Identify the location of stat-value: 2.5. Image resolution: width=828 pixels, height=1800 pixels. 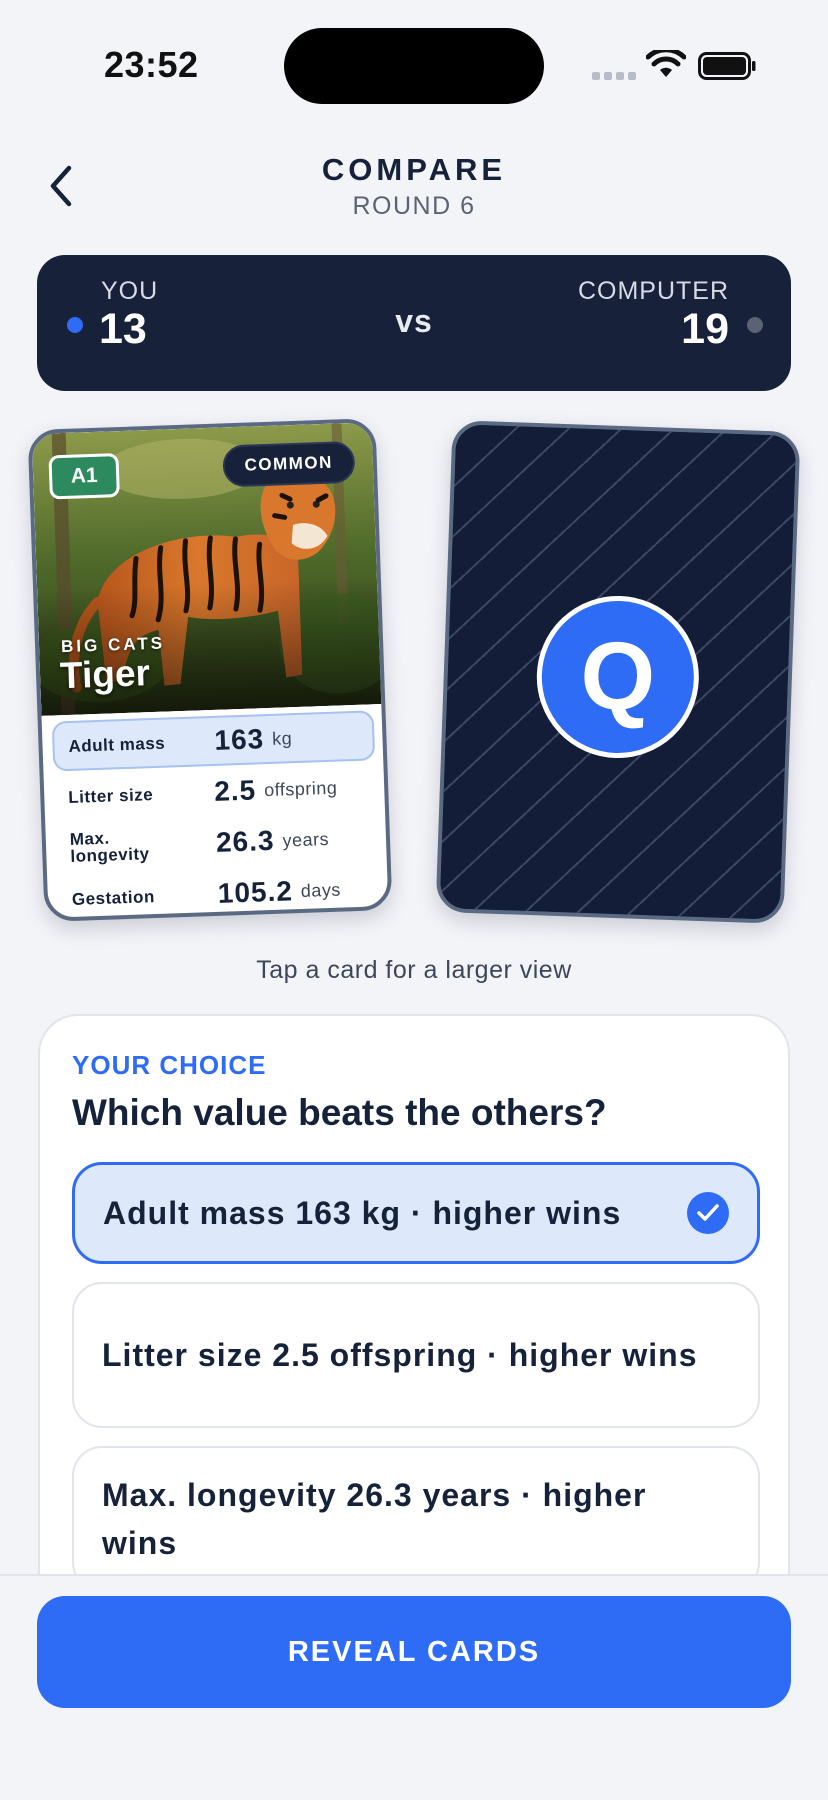
(235, 790).